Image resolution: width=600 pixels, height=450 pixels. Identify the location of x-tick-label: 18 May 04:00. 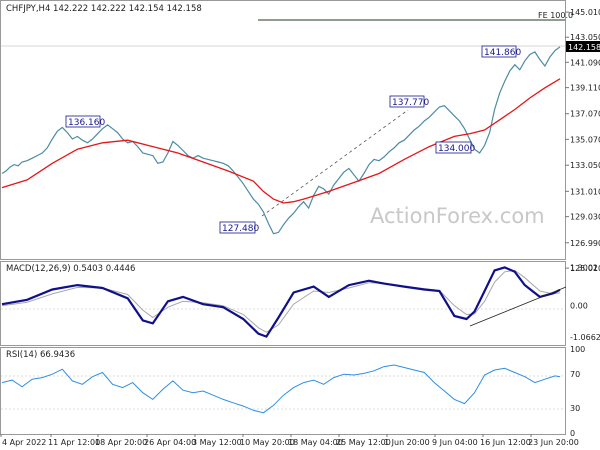
(315, 442).